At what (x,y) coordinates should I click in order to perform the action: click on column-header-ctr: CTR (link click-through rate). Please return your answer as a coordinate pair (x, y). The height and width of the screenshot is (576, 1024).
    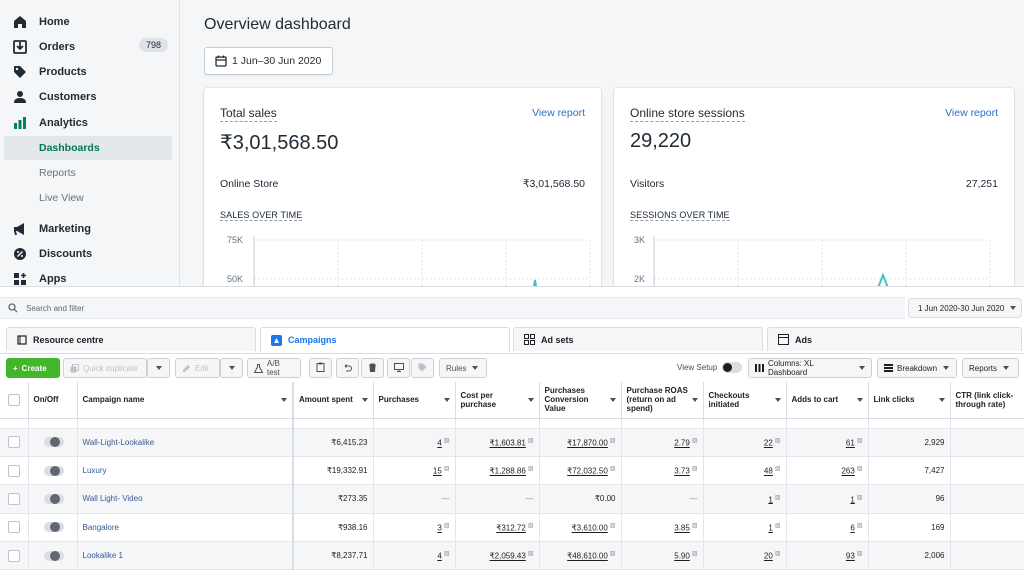
    Looking at the image, I should click on (987, 400).